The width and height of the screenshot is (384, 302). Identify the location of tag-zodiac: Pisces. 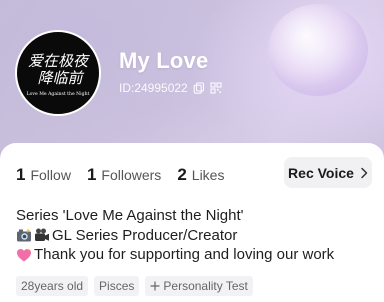
(117, 286).